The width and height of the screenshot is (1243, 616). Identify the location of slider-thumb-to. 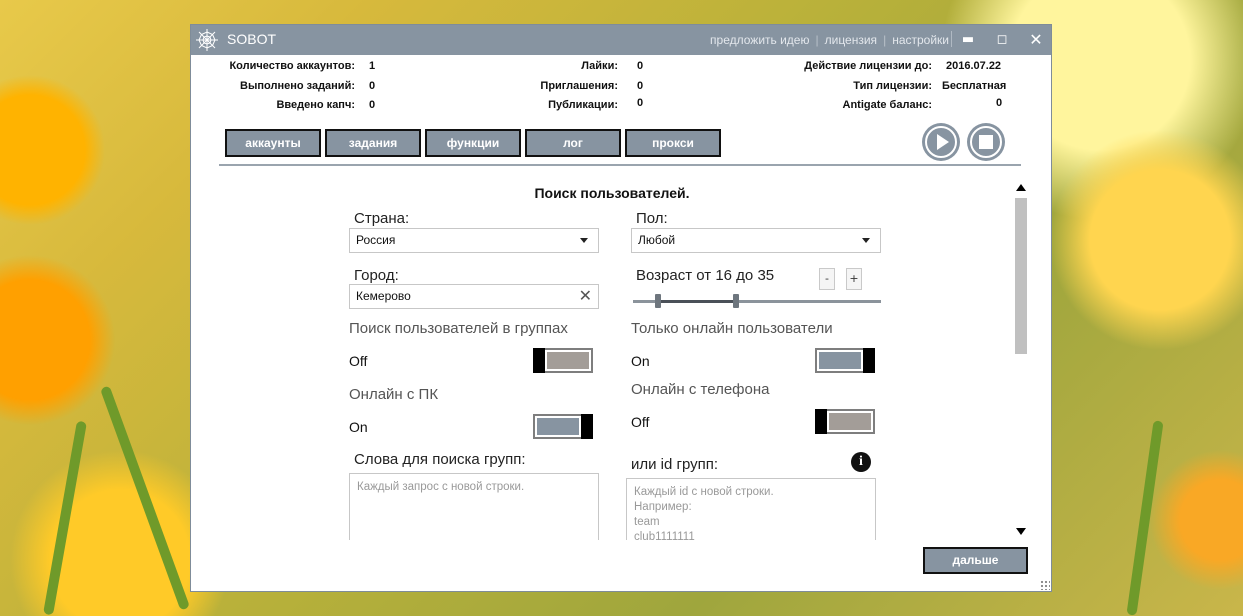
(736, 301).